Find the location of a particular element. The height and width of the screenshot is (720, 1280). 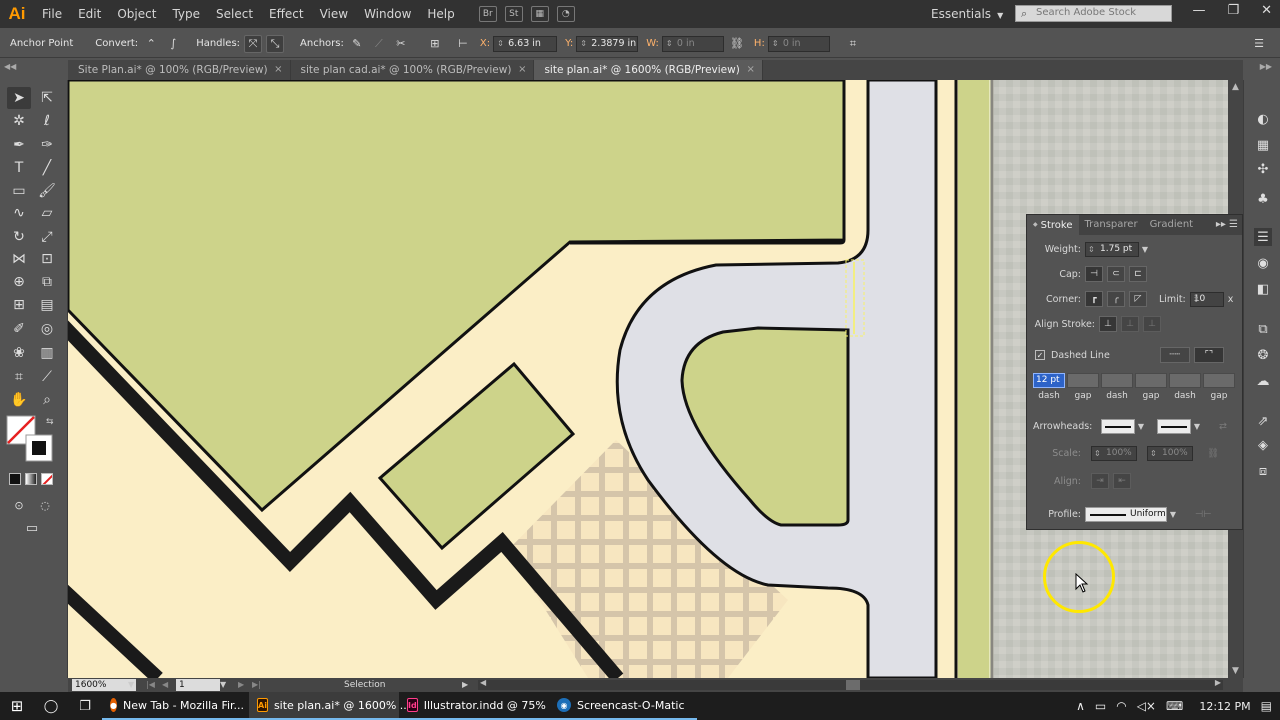

scroll-right-icon: ▶ is located at coordinates (1218, 682).